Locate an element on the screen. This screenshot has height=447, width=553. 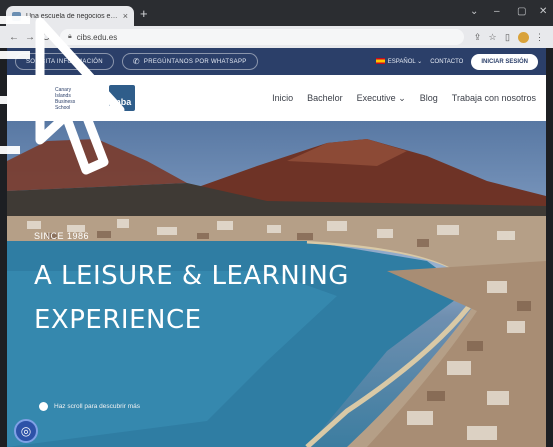
nav-item-executive-label: Executive is located at coordinates (376, 97).